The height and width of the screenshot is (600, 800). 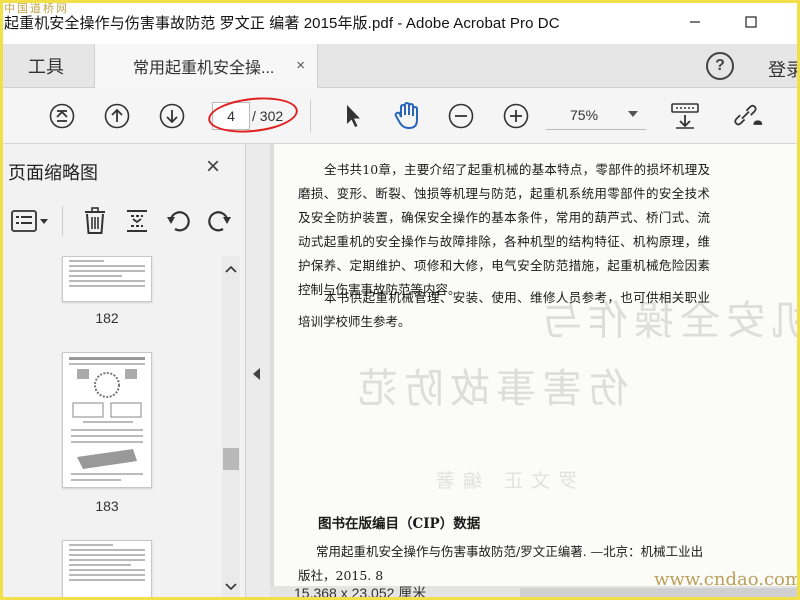 I want to click on prev-page-button, so click(x=117, y=116).